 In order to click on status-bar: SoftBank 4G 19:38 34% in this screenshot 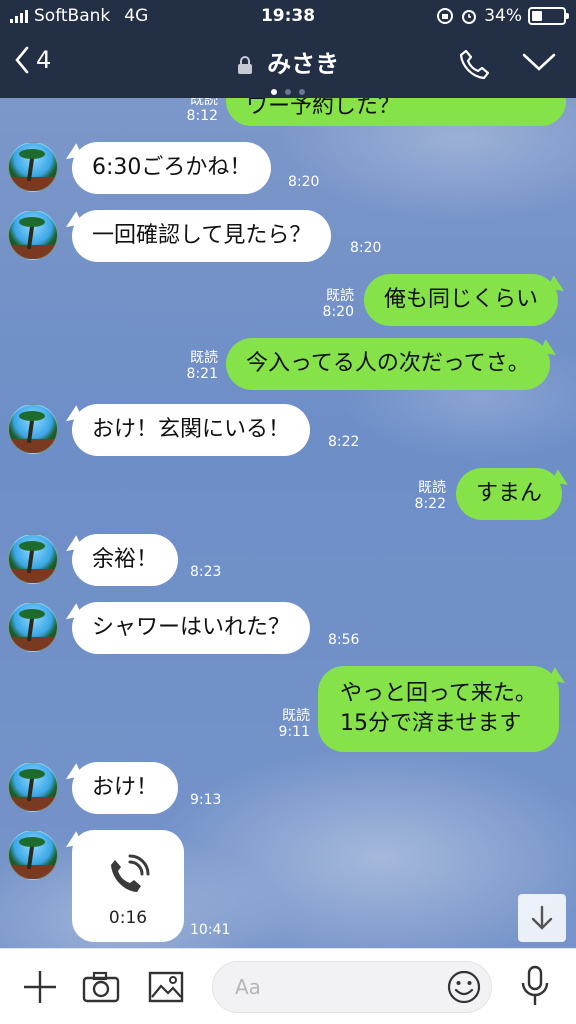, I will do `click(288, 17)`.